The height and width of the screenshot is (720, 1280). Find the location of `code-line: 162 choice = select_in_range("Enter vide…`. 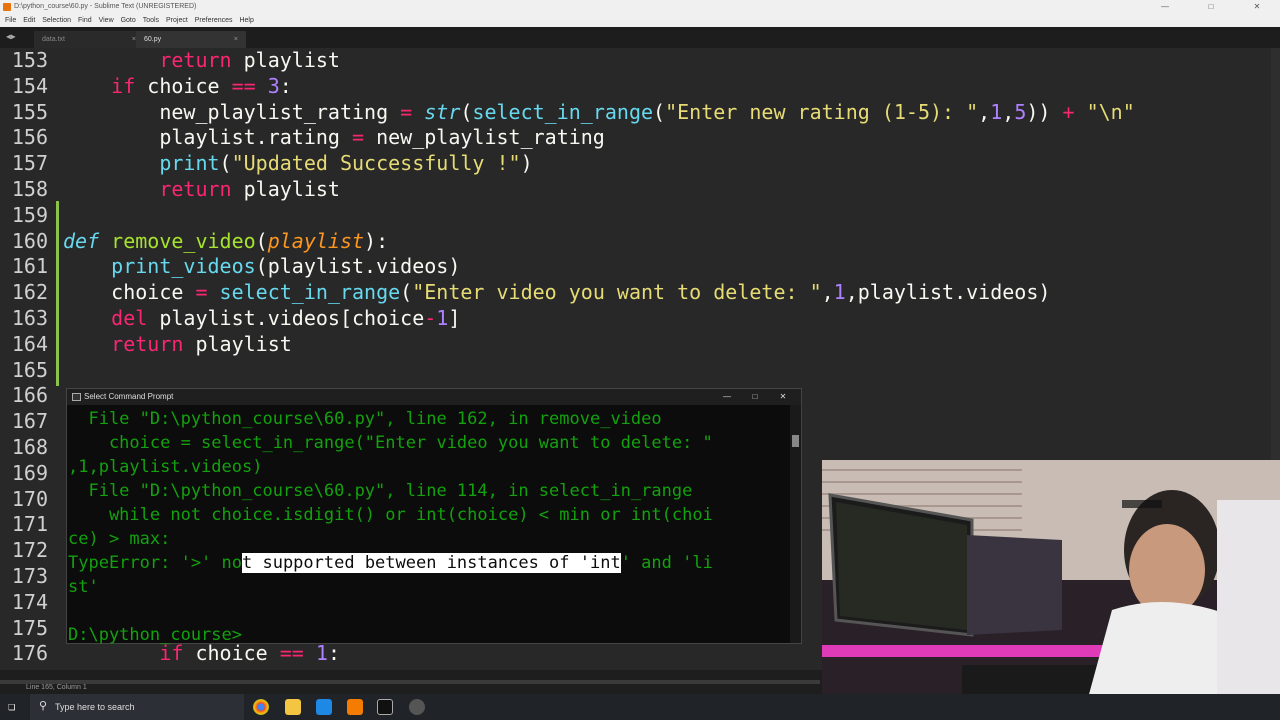

code-line: 162 choice = select_in_range("Enter vide… is located at coordinates (640, 292).